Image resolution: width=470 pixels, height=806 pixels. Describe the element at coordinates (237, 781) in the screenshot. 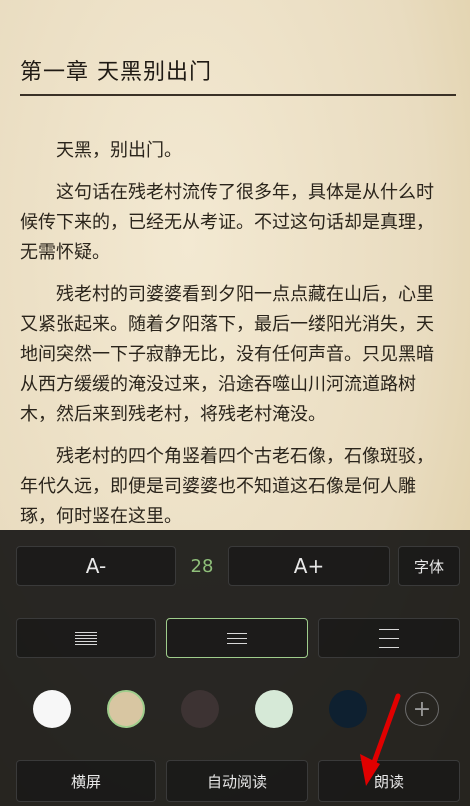

I see `auto-read-button: 自动阅读` at that location.